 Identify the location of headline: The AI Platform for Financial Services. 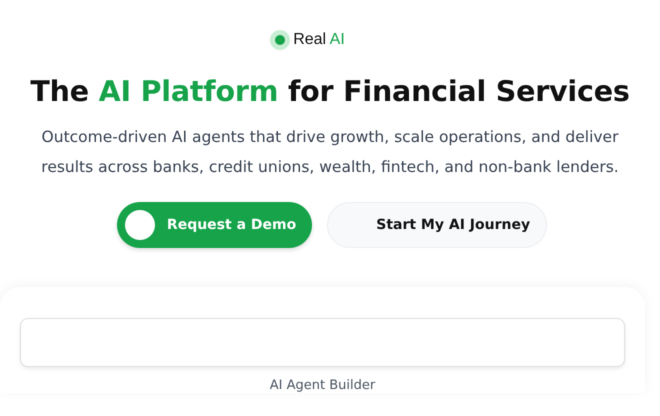
(330, 91).